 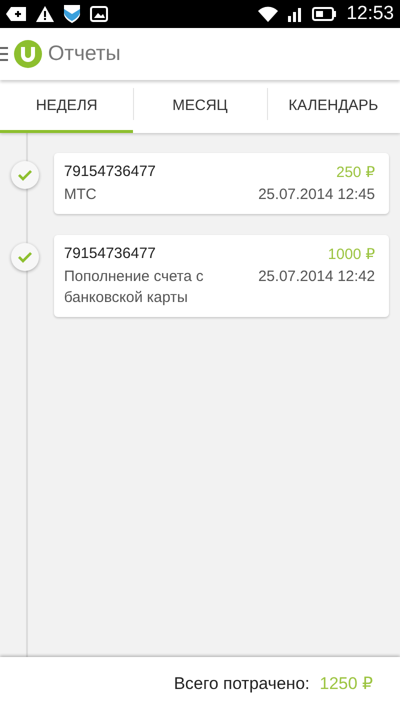 I want to click on signal-icon, so click(x=295, y=14).